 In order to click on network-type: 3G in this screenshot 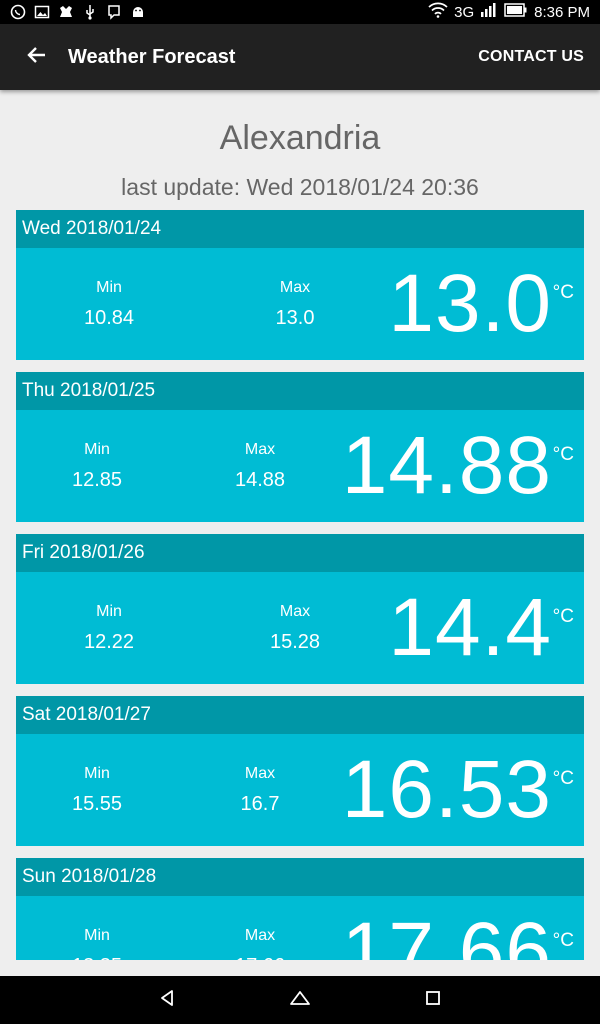, I will do `click(464, 12)`.